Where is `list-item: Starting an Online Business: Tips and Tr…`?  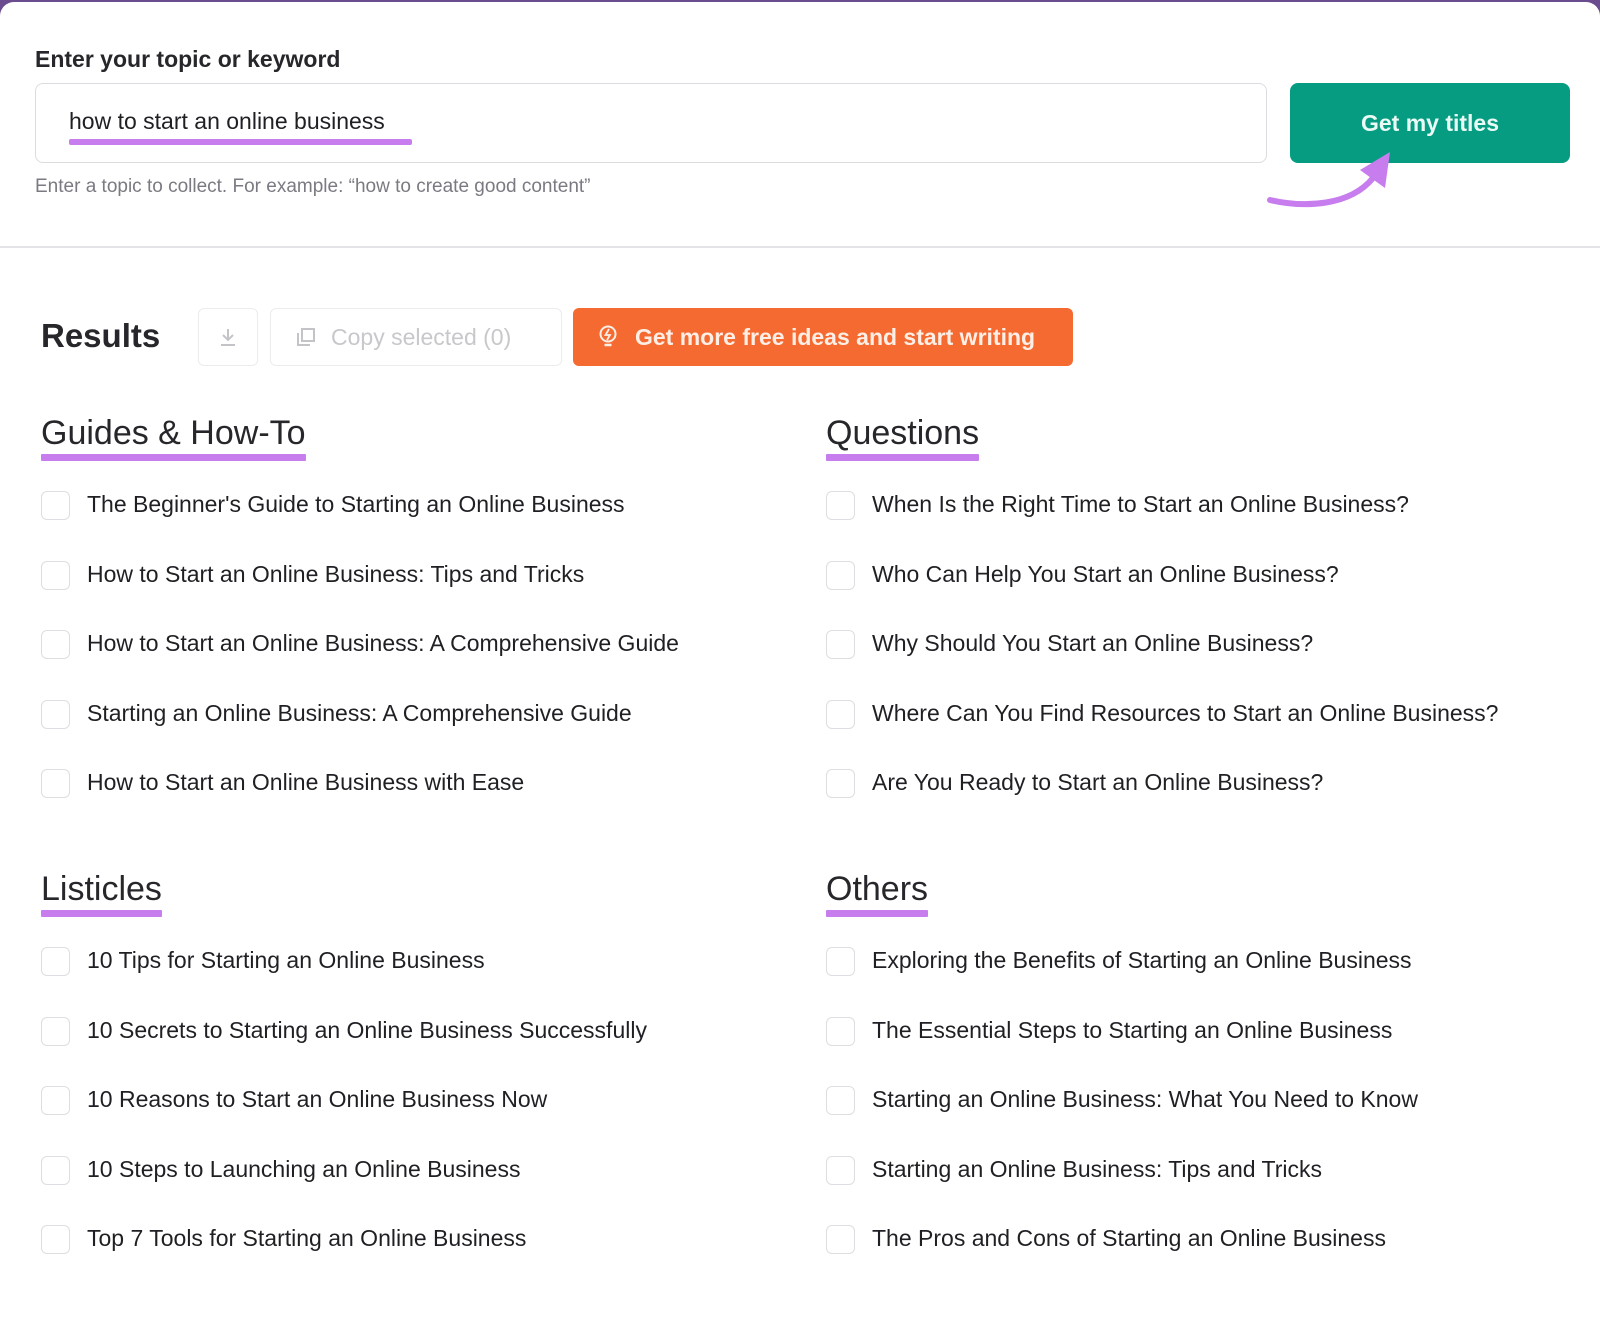 list-item: Starting an Online Business: Tips and Tr… is located at coordinates (1206, 1188).